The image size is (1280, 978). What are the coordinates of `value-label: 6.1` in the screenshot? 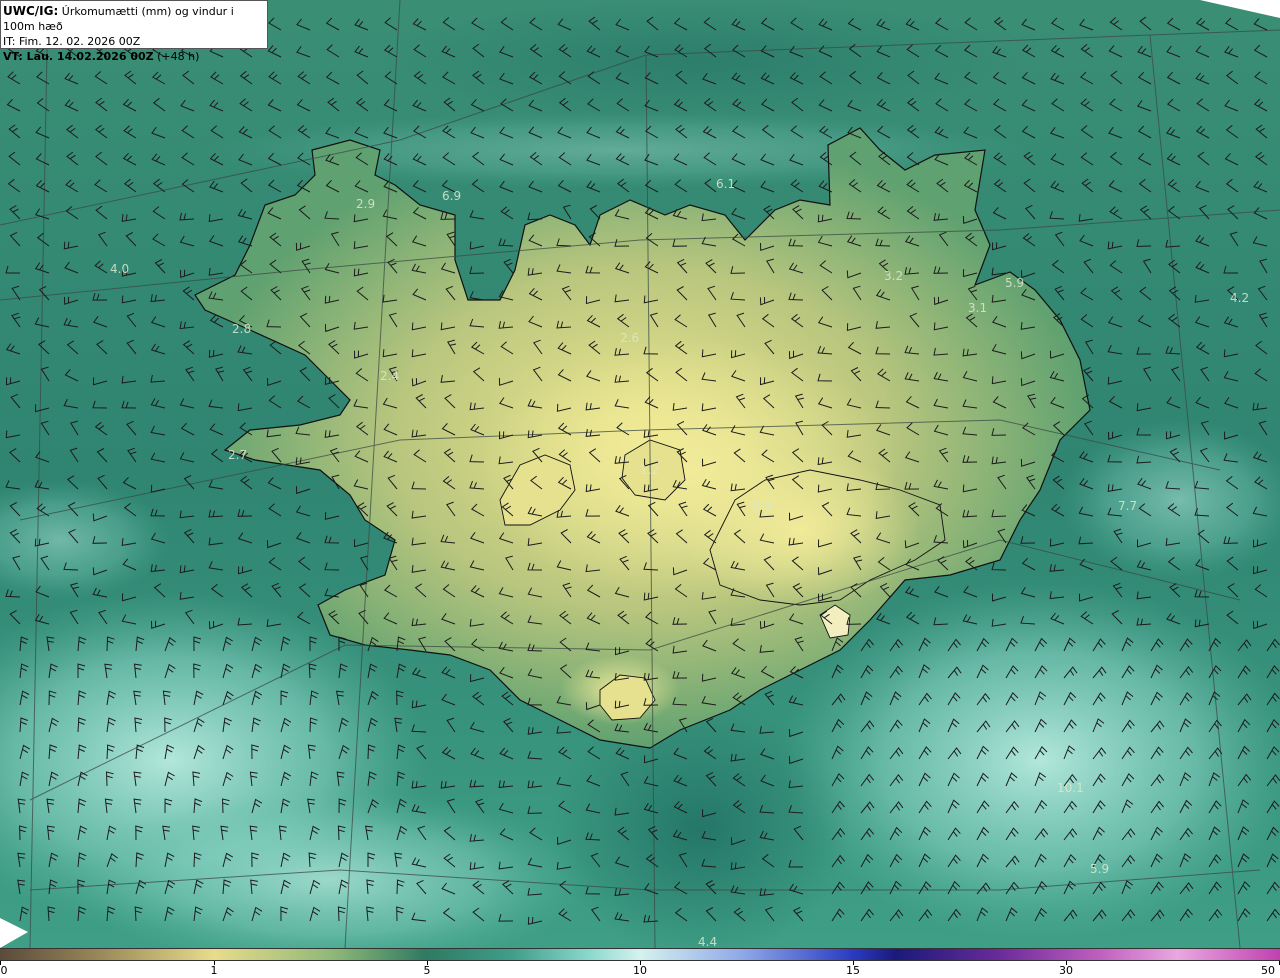 It's located at (725, 184).